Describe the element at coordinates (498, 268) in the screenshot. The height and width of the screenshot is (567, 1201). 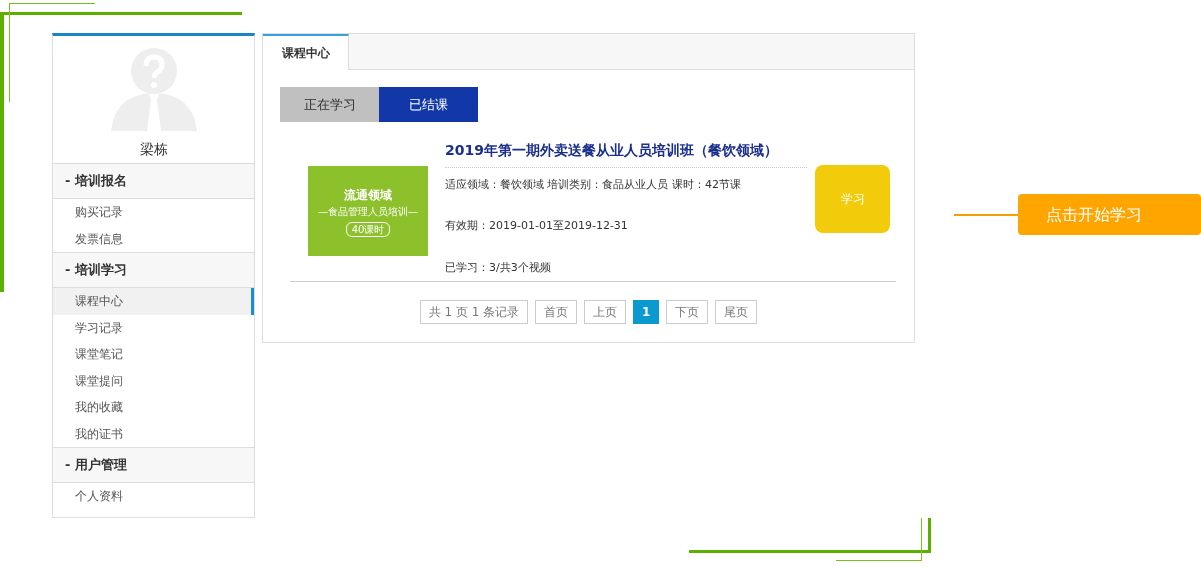
I see `watched-videos-text: 已学习：3/共3个视频` at that location.